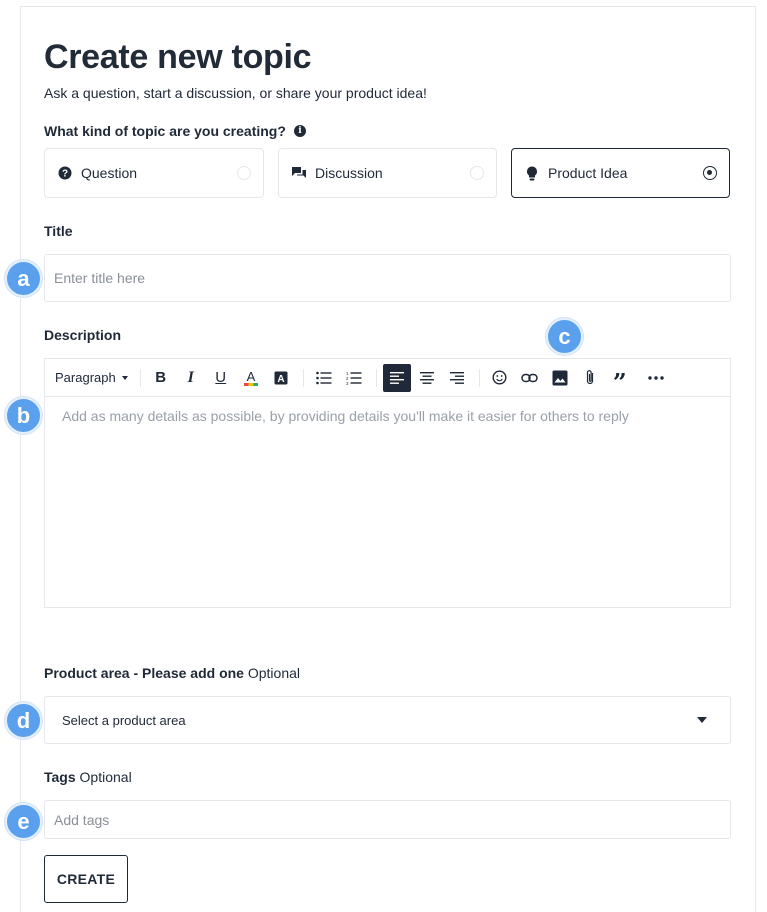 The height and width of the screenshot is (912, 767). Describe the element at coordinates (427, 378) in the screenshot. I see `align-center-icon` at that location.